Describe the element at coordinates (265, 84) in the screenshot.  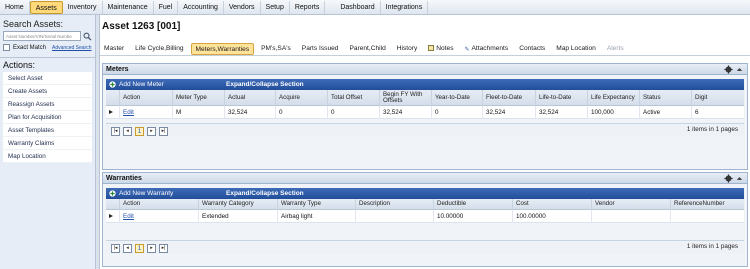
I see `meters-expand-collapse: Expand/Collapse Section` at that location.